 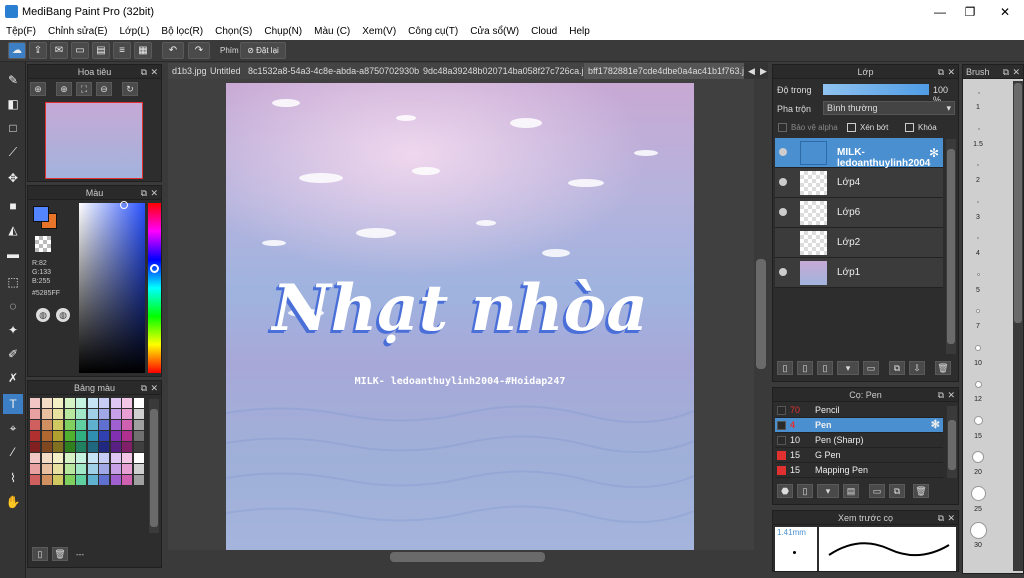 What do you see at coordinates (851, 491) in the screenshot?
I see `brush-save-icon: ▤` at bounding box center [851, 491].